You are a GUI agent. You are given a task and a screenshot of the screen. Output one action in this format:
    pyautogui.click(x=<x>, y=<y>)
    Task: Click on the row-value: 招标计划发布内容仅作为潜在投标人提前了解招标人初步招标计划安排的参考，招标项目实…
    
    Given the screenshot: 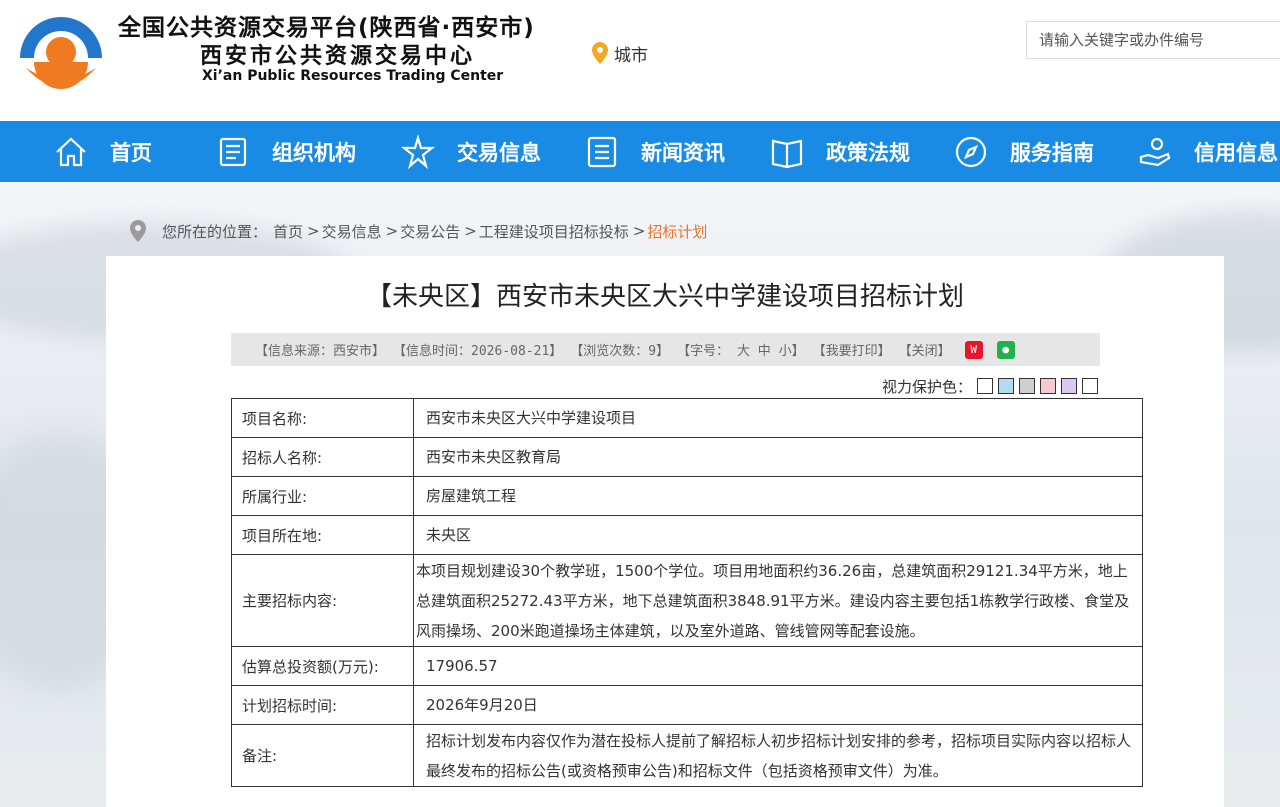 What is the action you would take?
    pyautogui.click(x=778, y=755)
    